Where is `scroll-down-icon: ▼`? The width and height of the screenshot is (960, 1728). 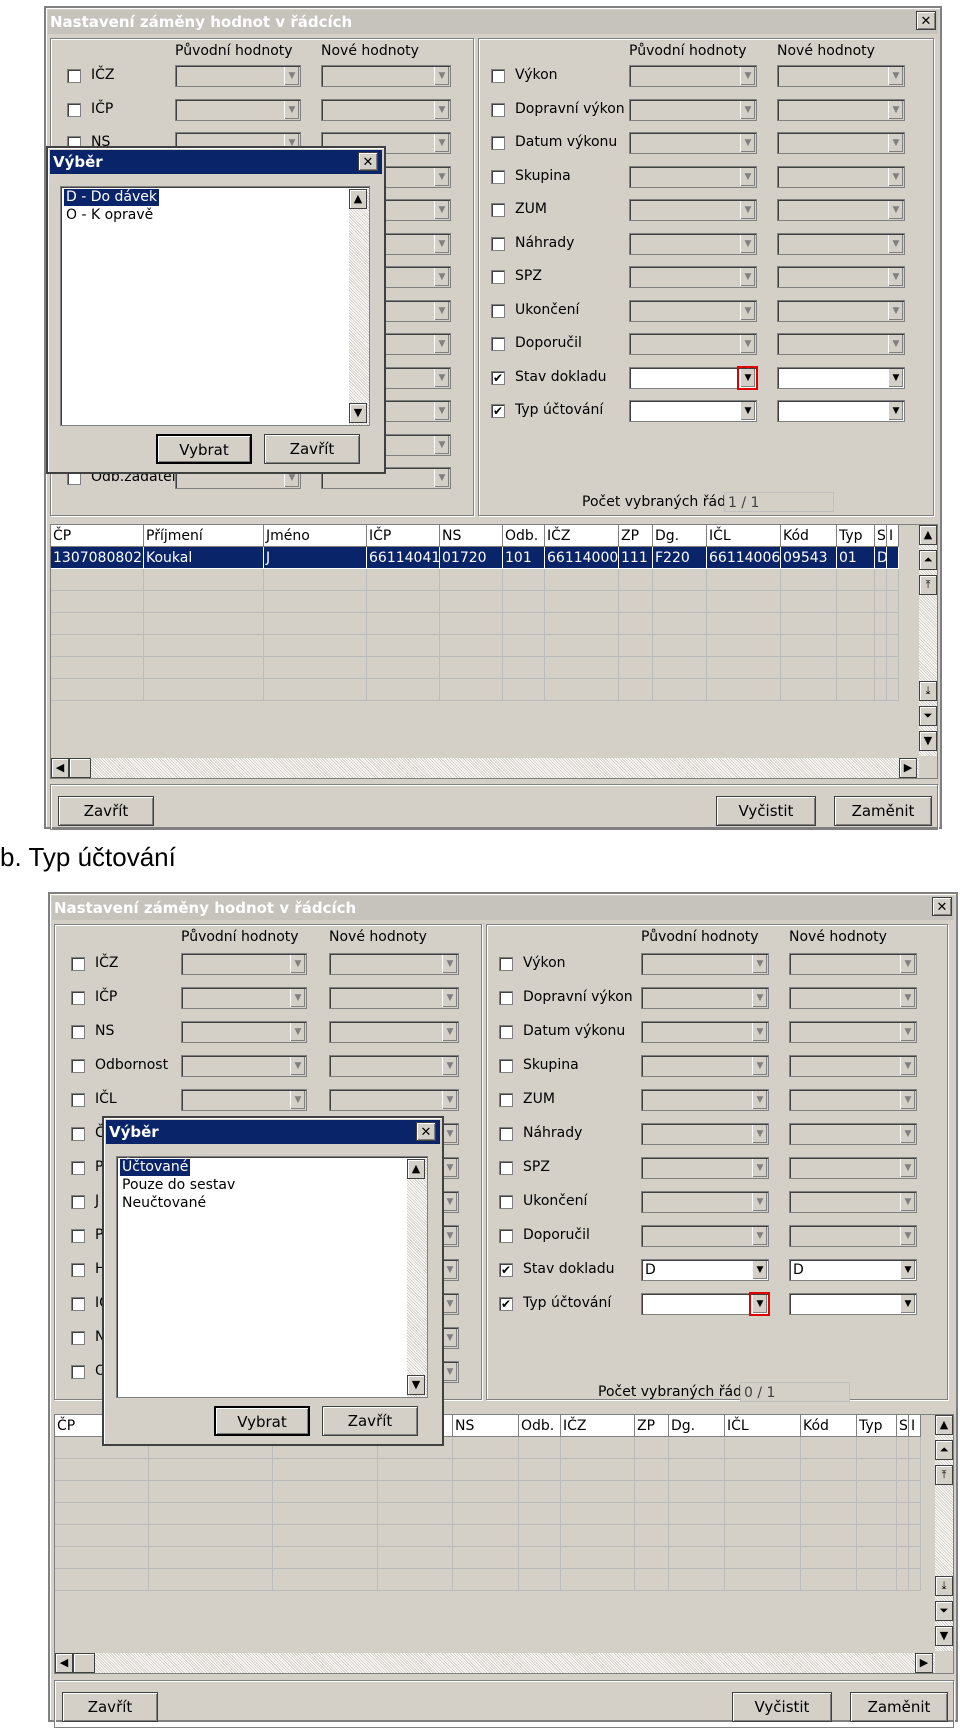
scroll-down-icon: ▼ is located at coordinates (416, 1385).